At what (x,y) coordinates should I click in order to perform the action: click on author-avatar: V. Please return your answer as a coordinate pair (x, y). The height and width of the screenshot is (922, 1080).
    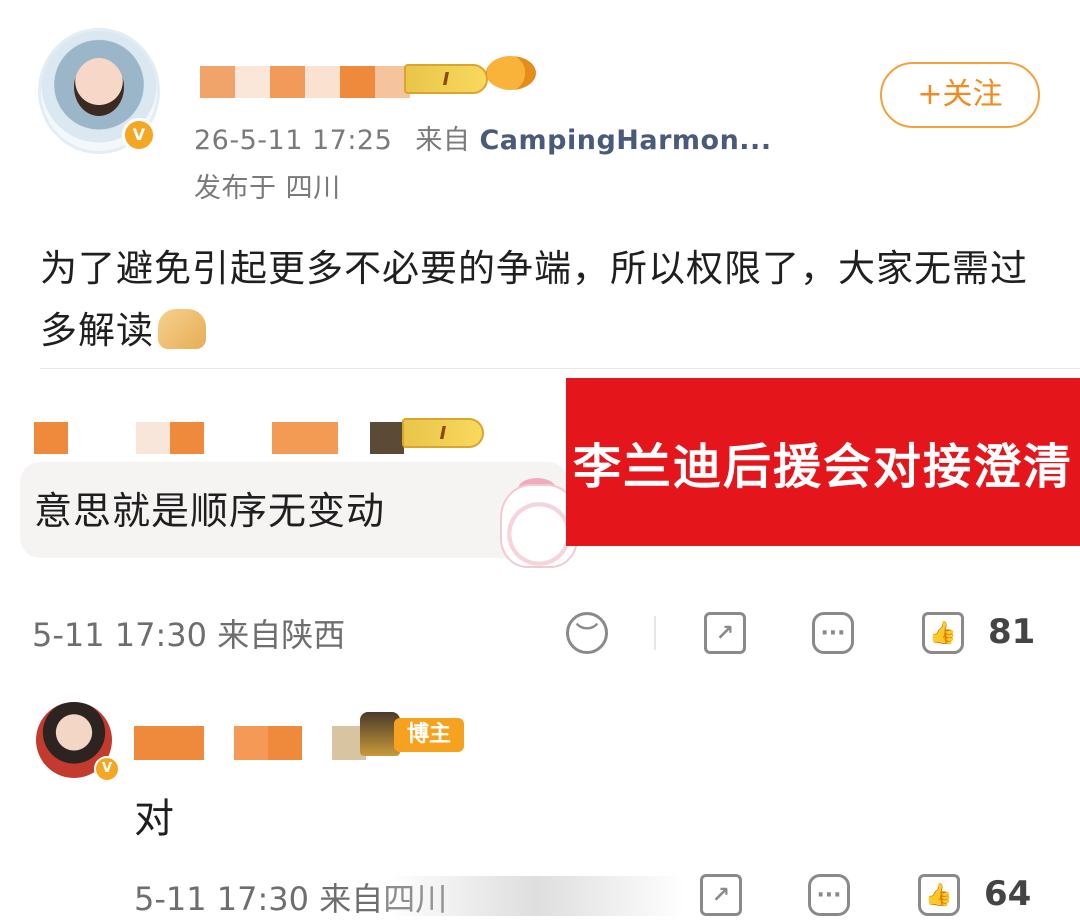
    Looking at the image, I should click on (99, 91).